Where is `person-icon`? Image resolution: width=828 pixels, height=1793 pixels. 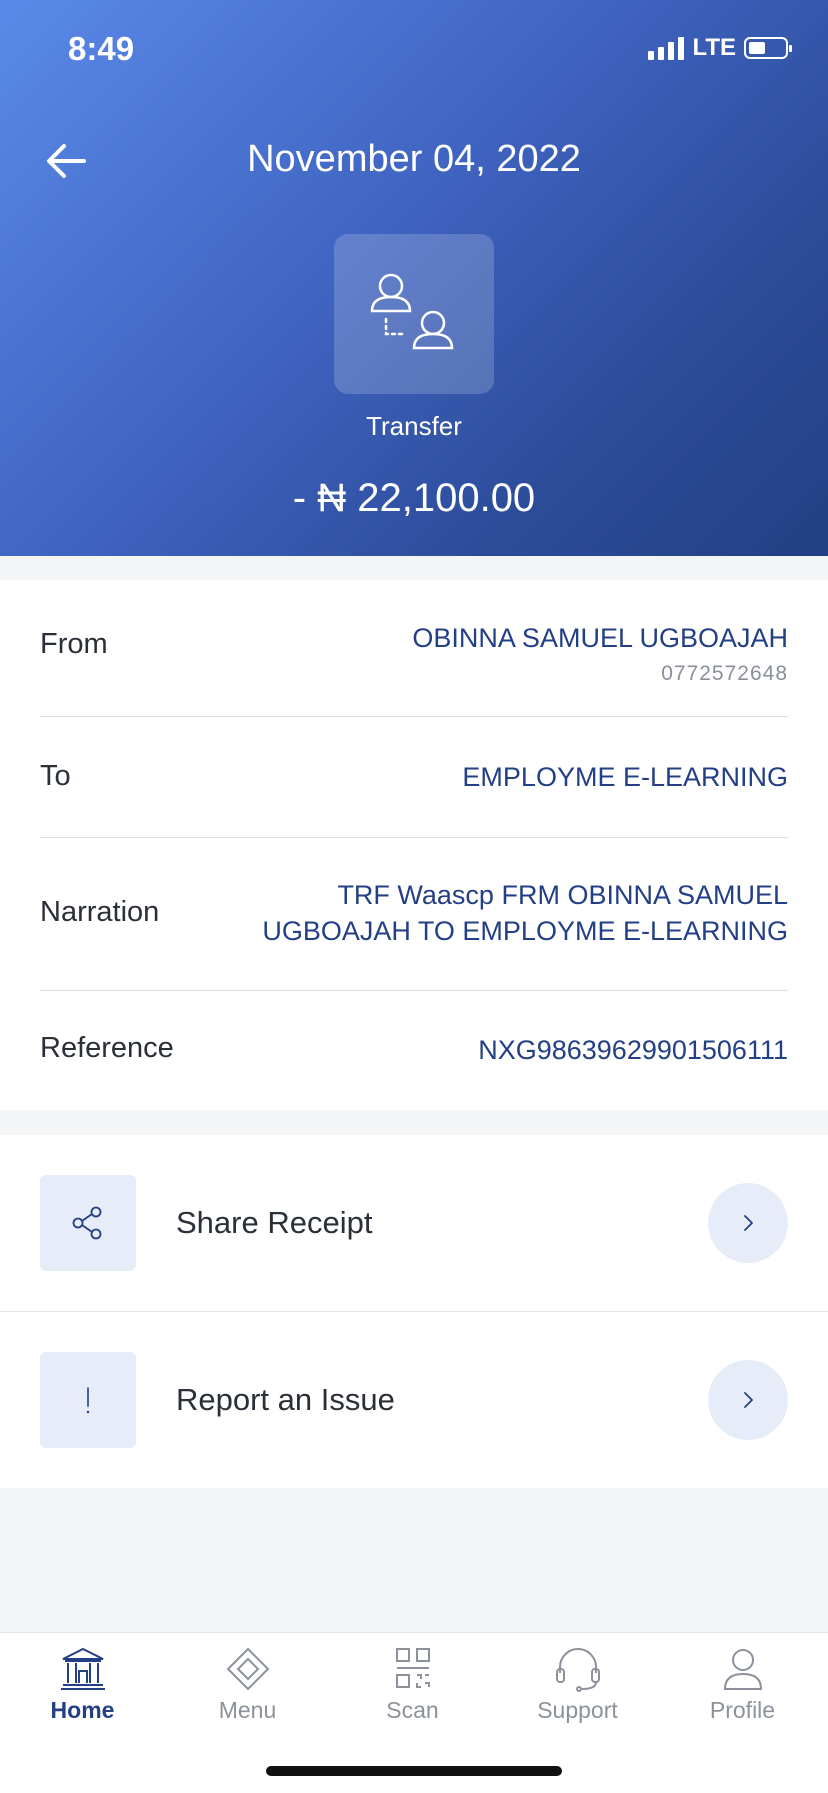 person-icon is located at coordinates (743, 1669).